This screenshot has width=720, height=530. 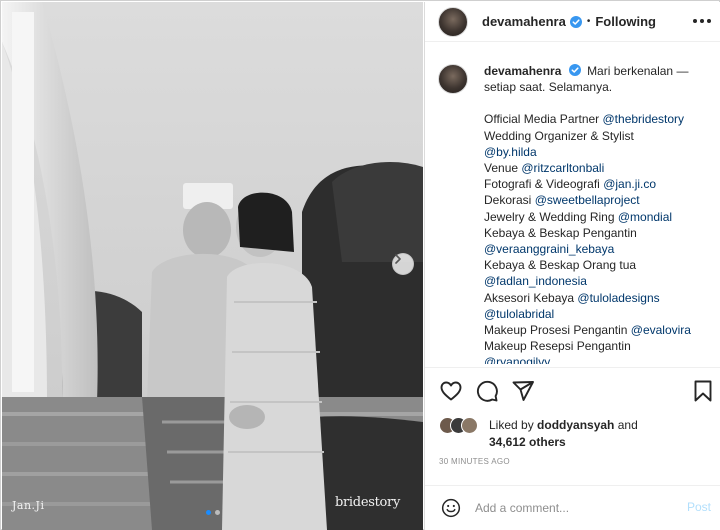 I want to click on liked-by-text: Liked by doddyansyah and, so click(x=604, y=425).